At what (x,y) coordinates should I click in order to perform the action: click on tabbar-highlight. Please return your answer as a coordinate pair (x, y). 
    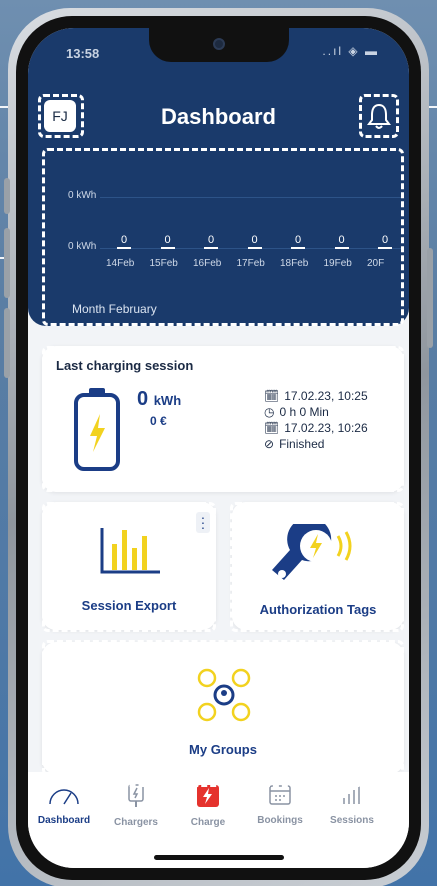
    Looking at the image, I should click on (216, 817).